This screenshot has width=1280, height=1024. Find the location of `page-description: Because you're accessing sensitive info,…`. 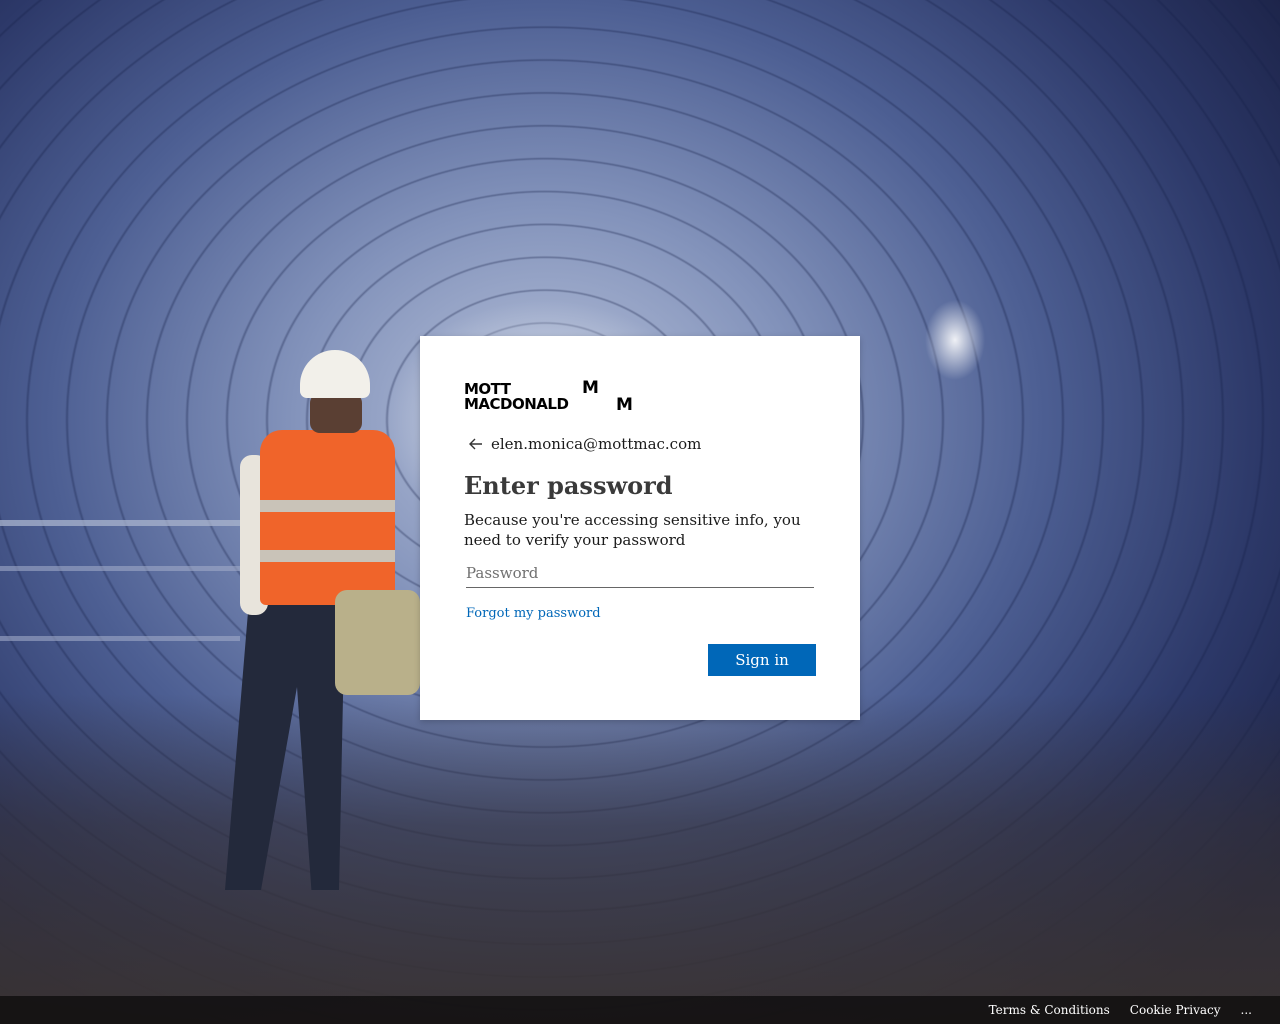

page-description: Because you're accessing sensitive info,… is located at coordinates (632, 530).